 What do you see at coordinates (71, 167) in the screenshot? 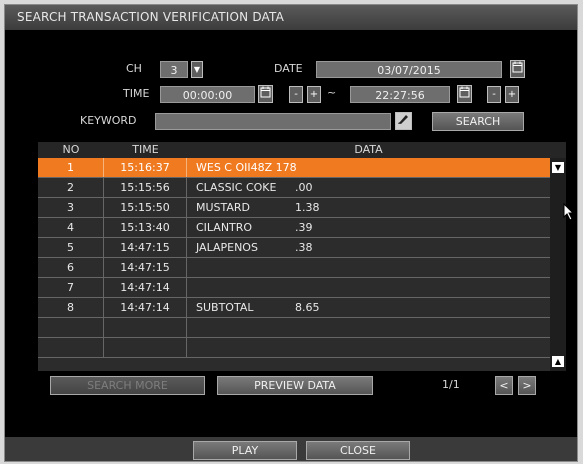
I see `row-no: 1` at bounding box center [71, 167].